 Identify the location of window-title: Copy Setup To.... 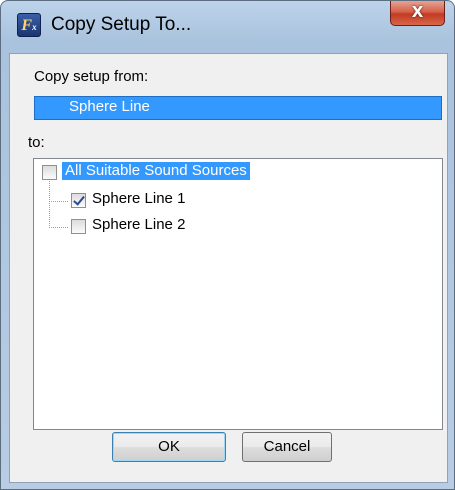
(121, 24).